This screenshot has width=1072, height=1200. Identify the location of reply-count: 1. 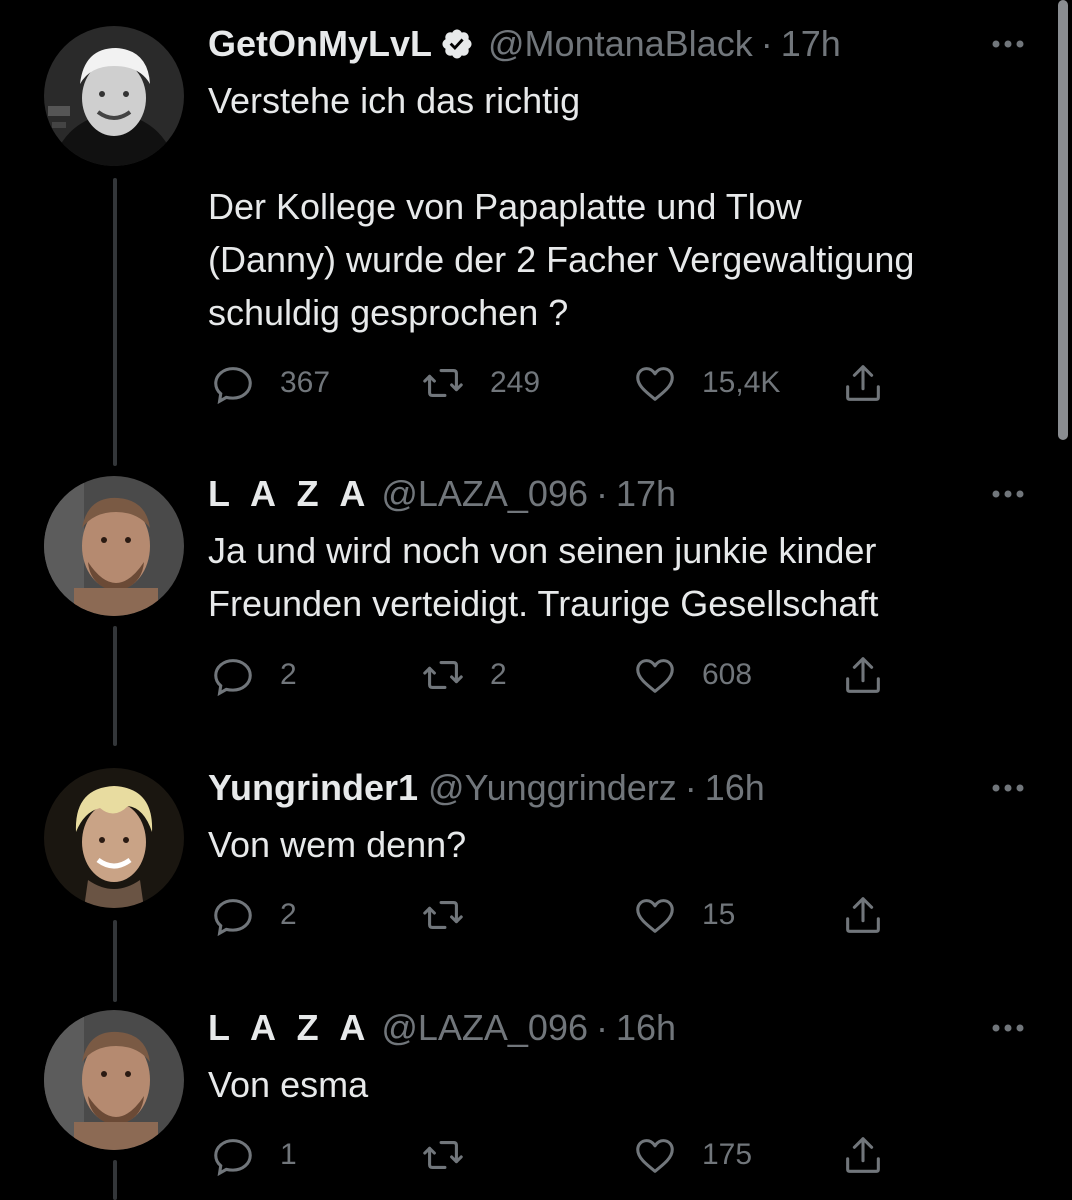
(288, 1154).